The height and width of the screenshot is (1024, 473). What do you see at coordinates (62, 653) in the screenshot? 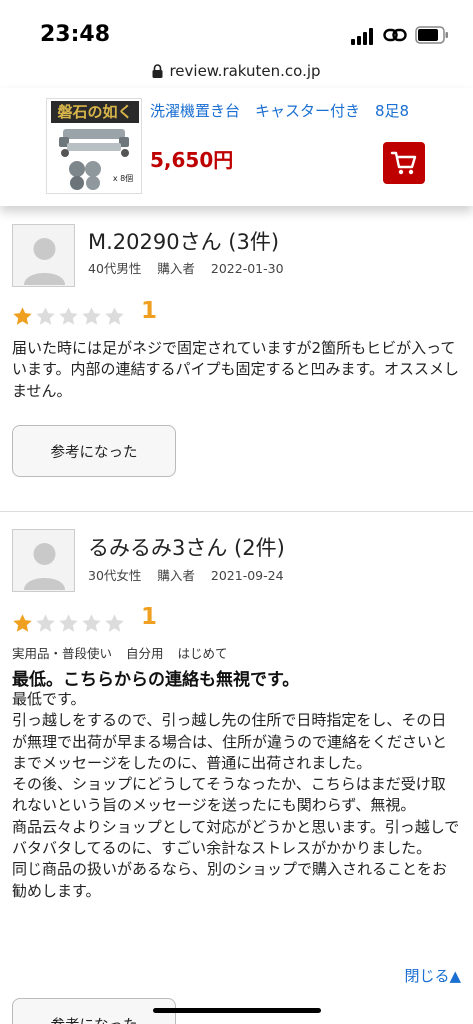
I see `usage-tag: 実用品・普段使い` at bounding box center [62, 653].